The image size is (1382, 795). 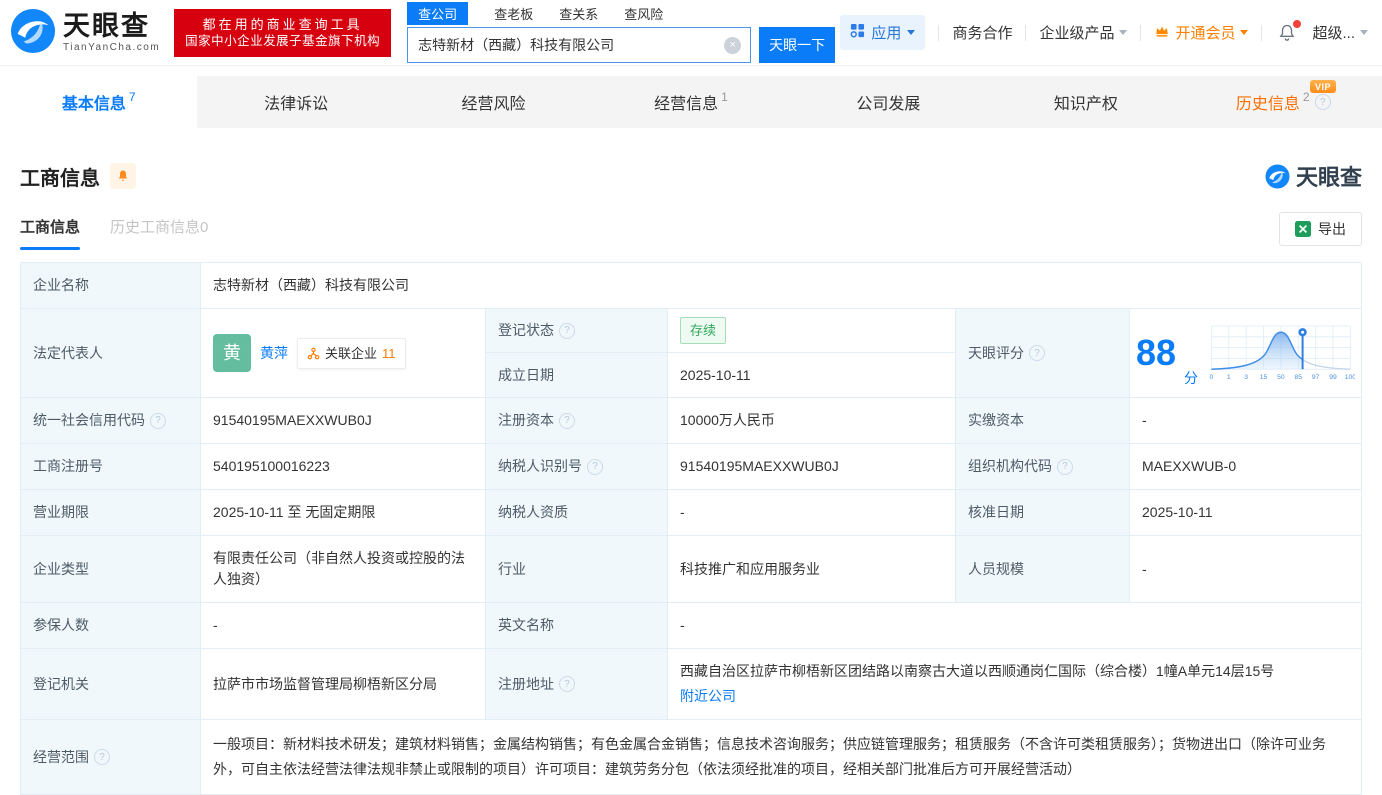 I want to click on tab-count: 1, so click(x=724, y=97).